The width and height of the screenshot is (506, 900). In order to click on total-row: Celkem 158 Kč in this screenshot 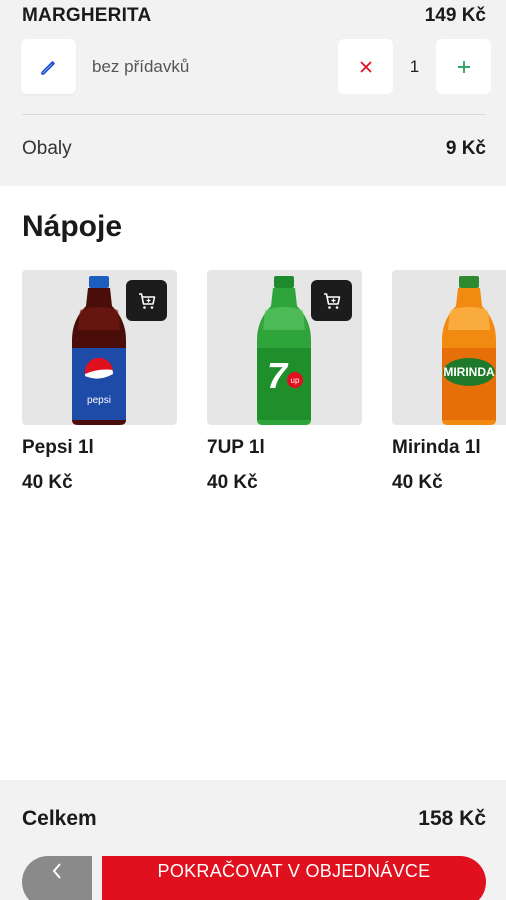, I will do `click(254, 819)`.